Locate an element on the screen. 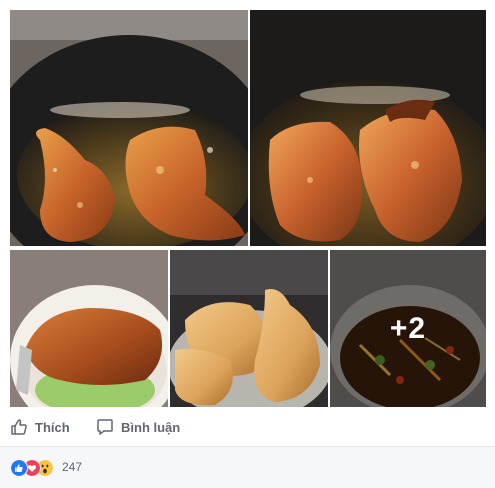  like-button-label: Thích is located at coordinates (52, 427).